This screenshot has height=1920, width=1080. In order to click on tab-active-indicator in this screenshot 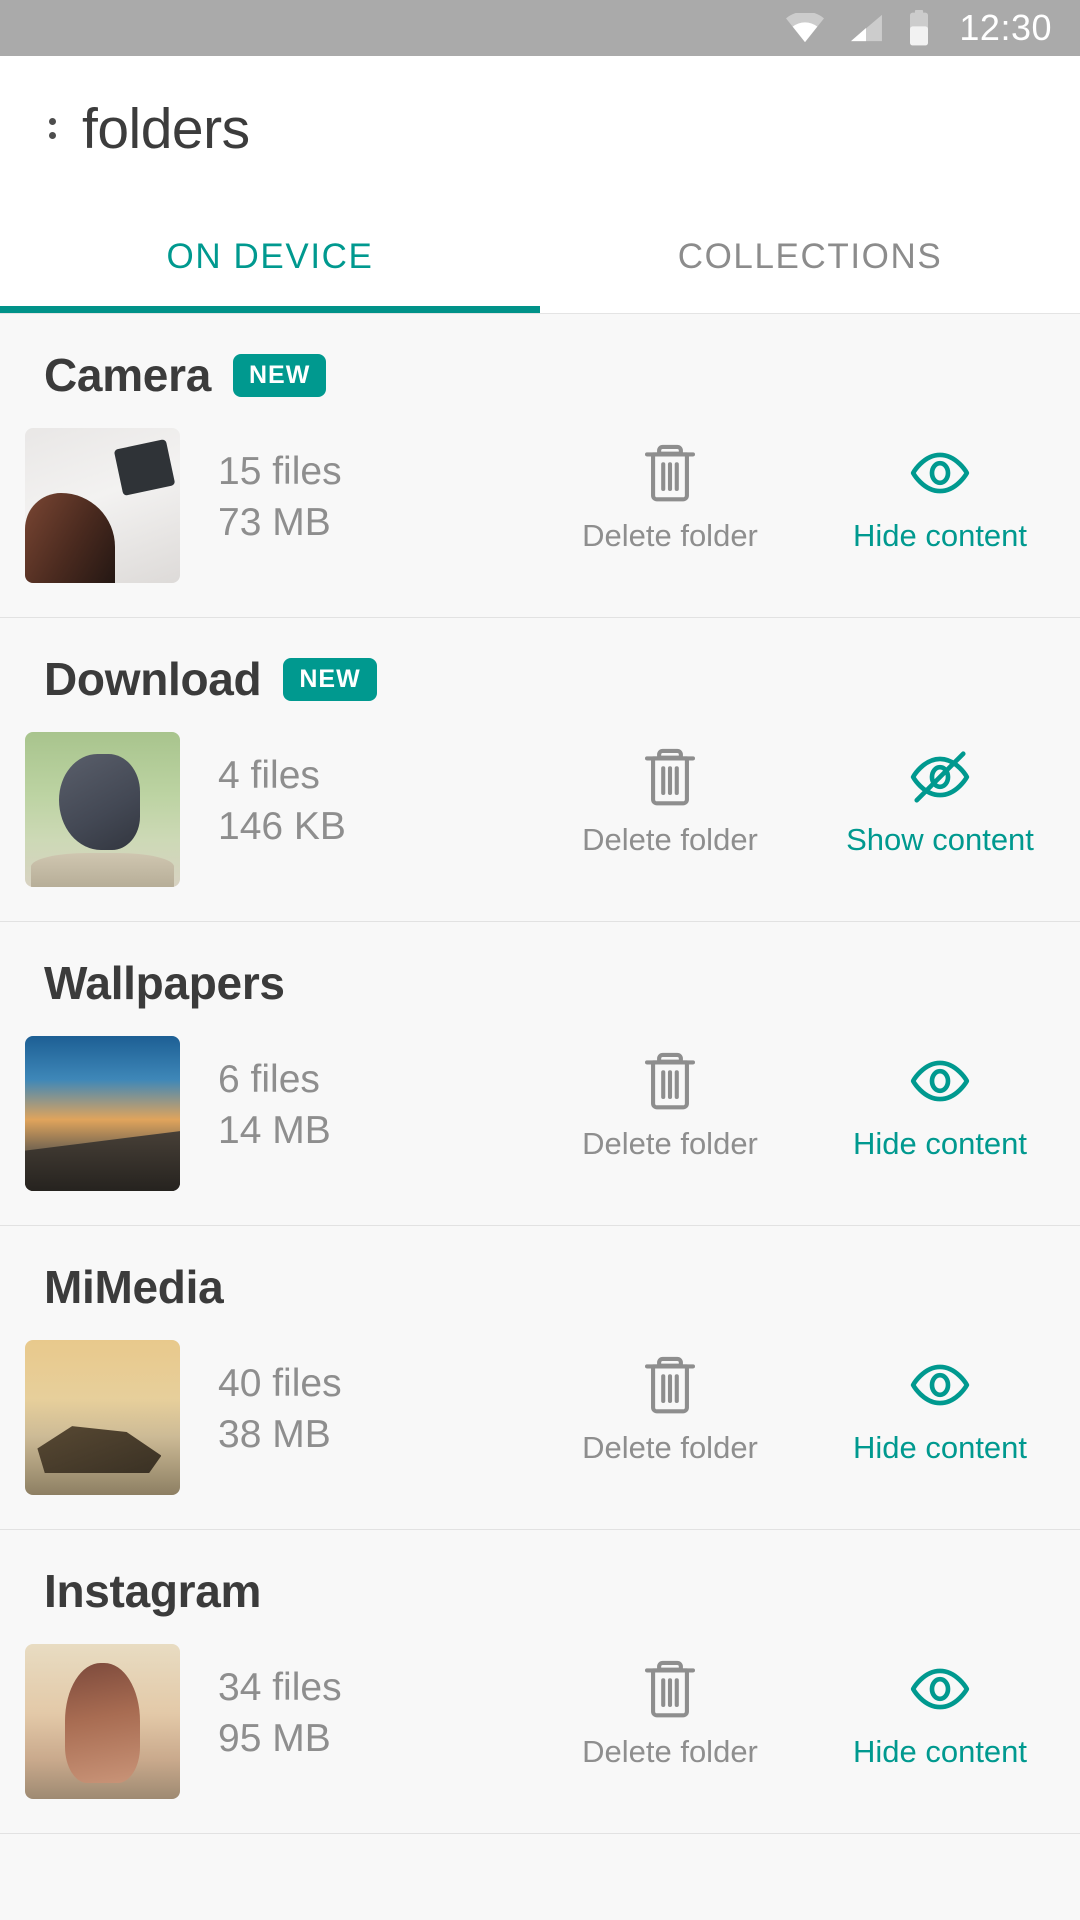, I will do `click(270, 309)`.